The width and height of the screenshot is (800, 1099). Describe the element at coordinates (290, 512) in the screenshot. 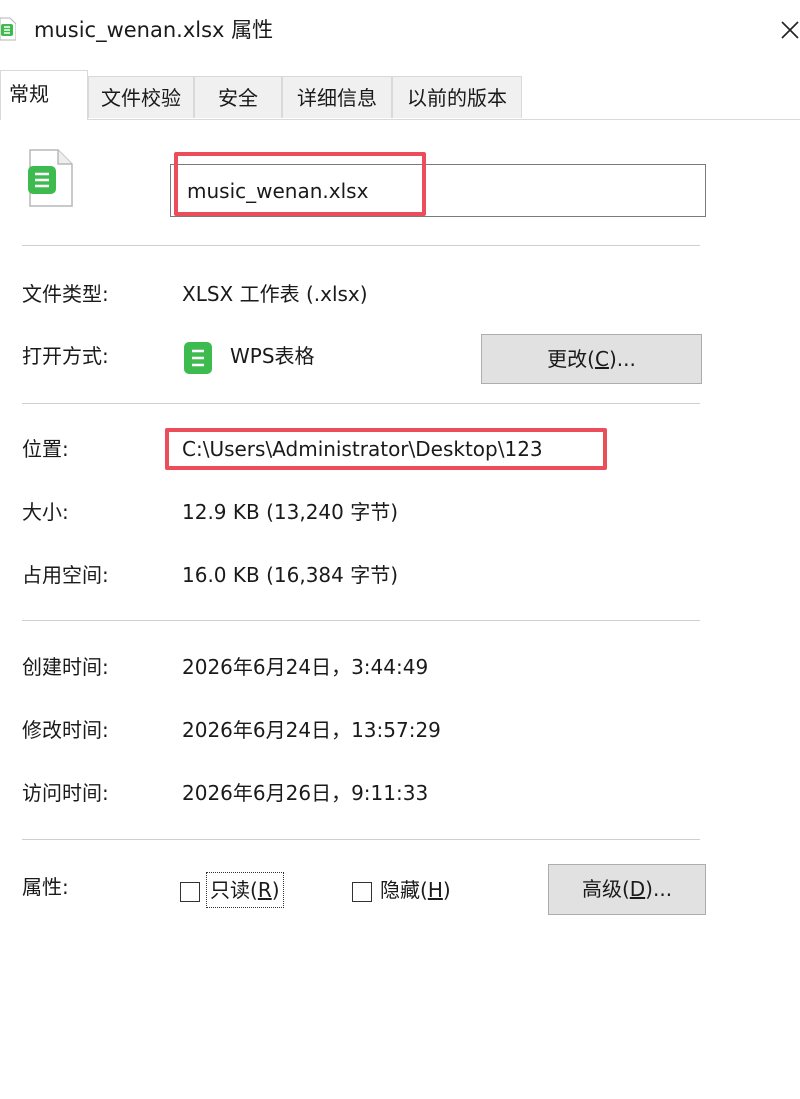

I see `size-value: 12.9 KB (13,240 字节)` at that location.